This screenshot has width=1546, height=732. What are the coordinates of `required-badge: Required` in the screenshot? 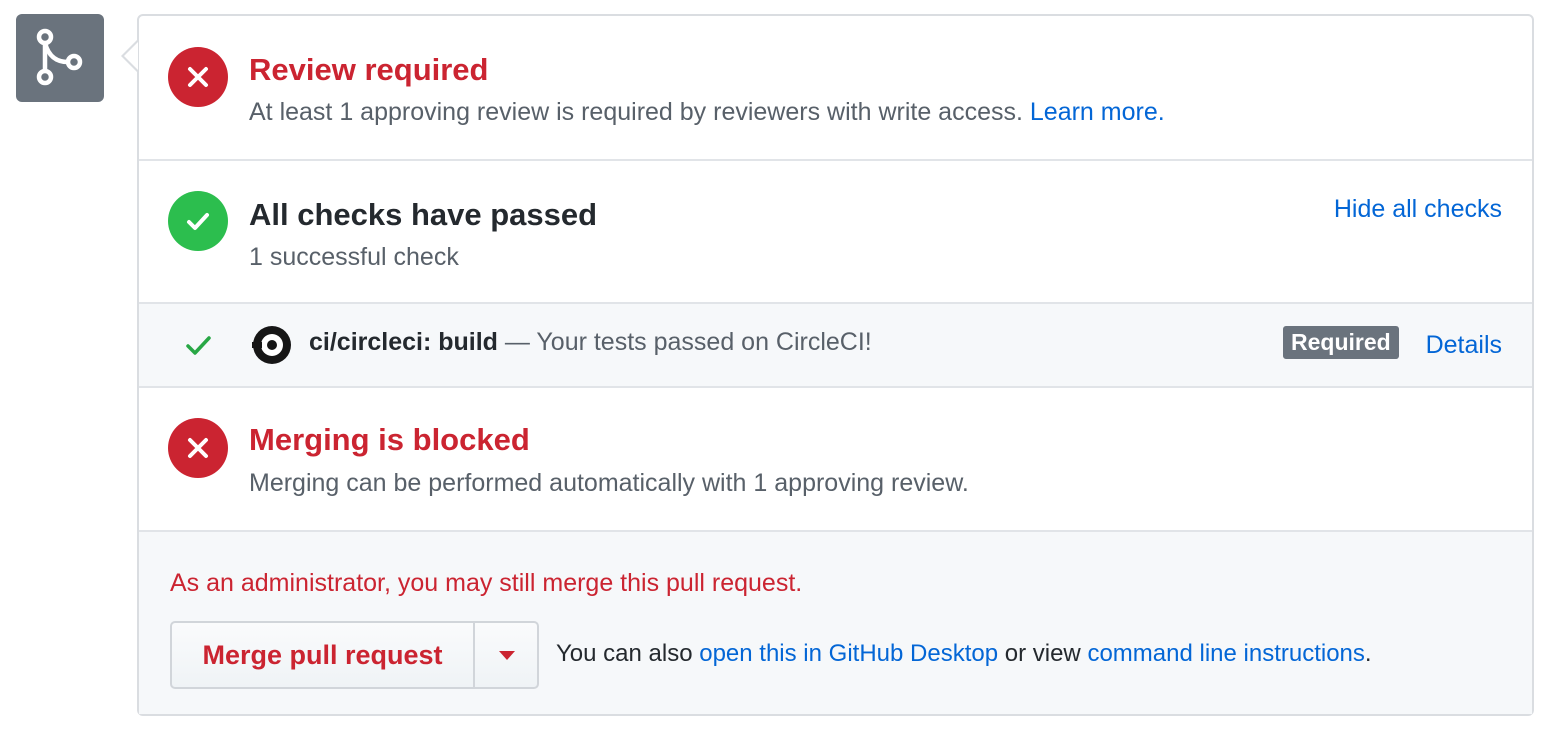 It's located at (1341, 342).